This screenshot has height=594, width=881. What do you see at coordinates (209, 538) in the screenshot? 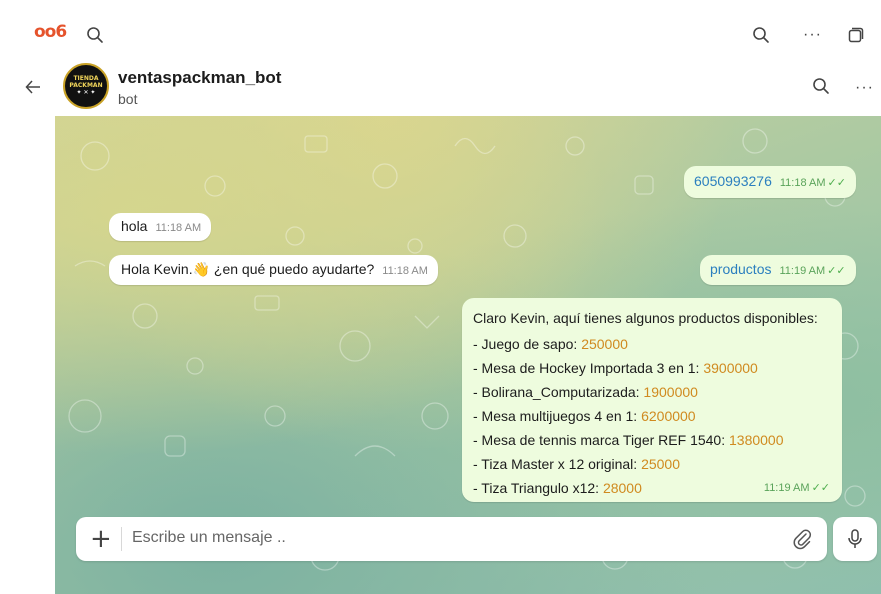
I see `message-input: Escribe un mensaje ..` at bounding box center [209, 538].